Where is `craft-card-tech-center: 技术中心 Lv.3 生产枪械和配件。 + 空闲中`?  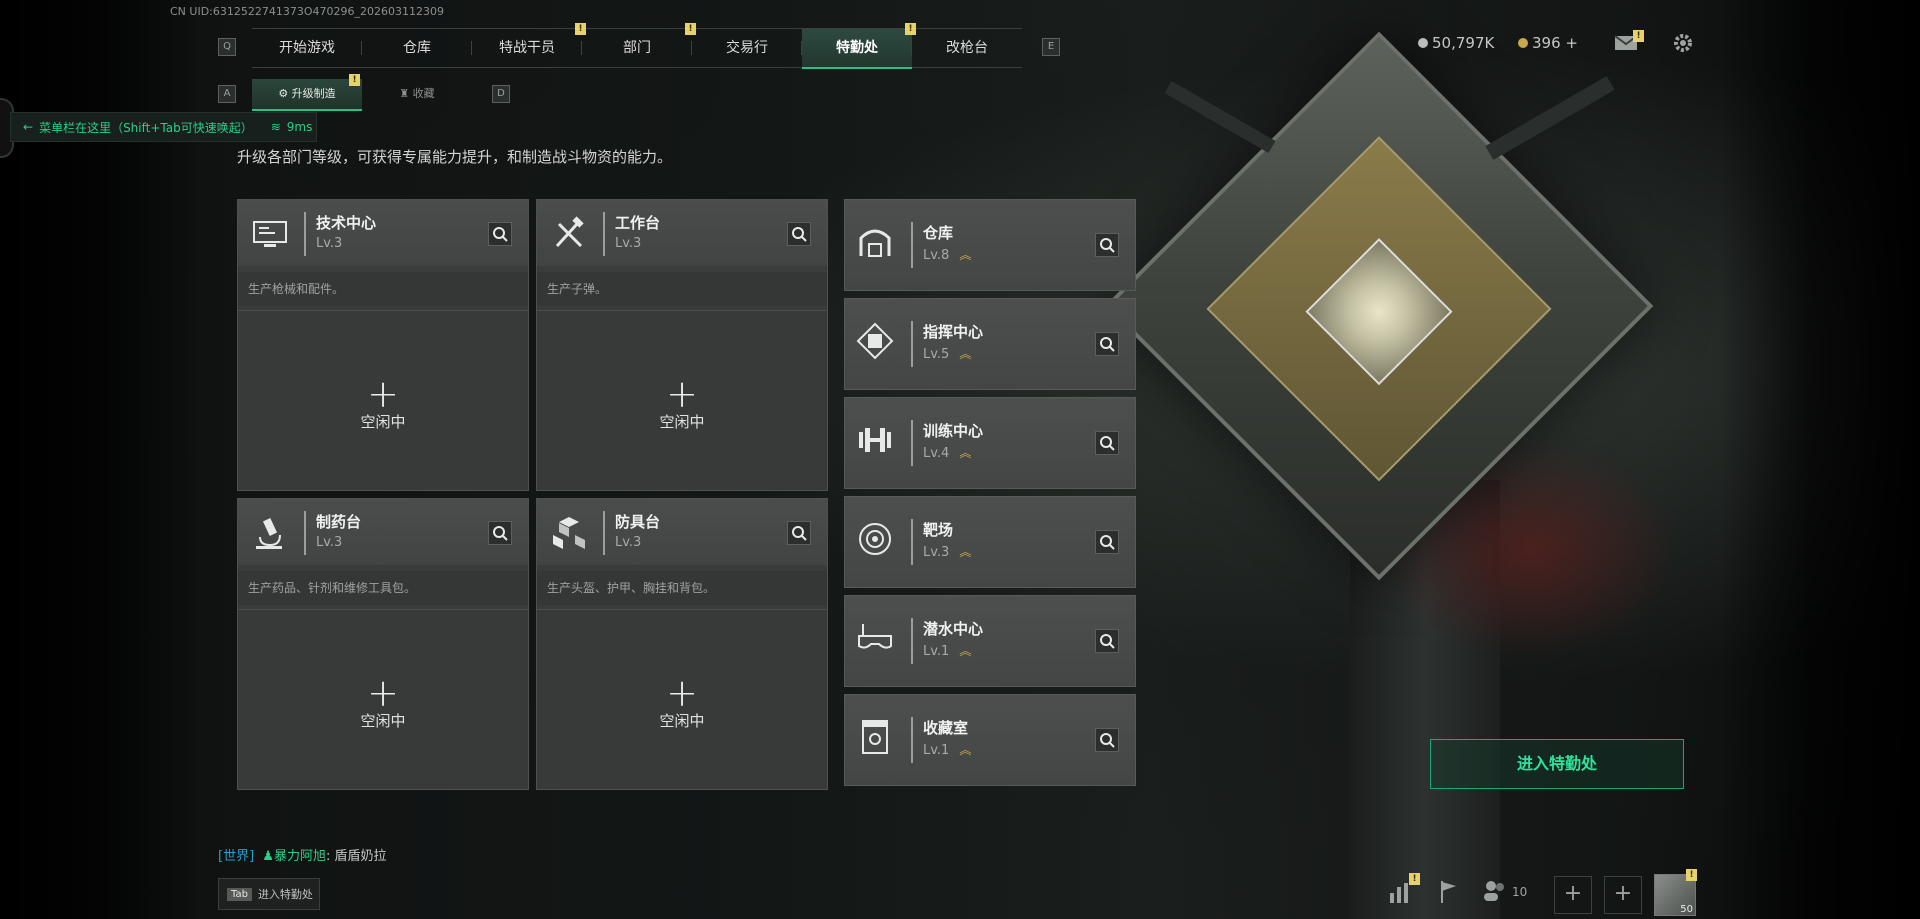 craft-card-tech-center: 技术中心 Lv.3 生产枪械和配件。 + 空闲中 is located at coordinates (383, 345).